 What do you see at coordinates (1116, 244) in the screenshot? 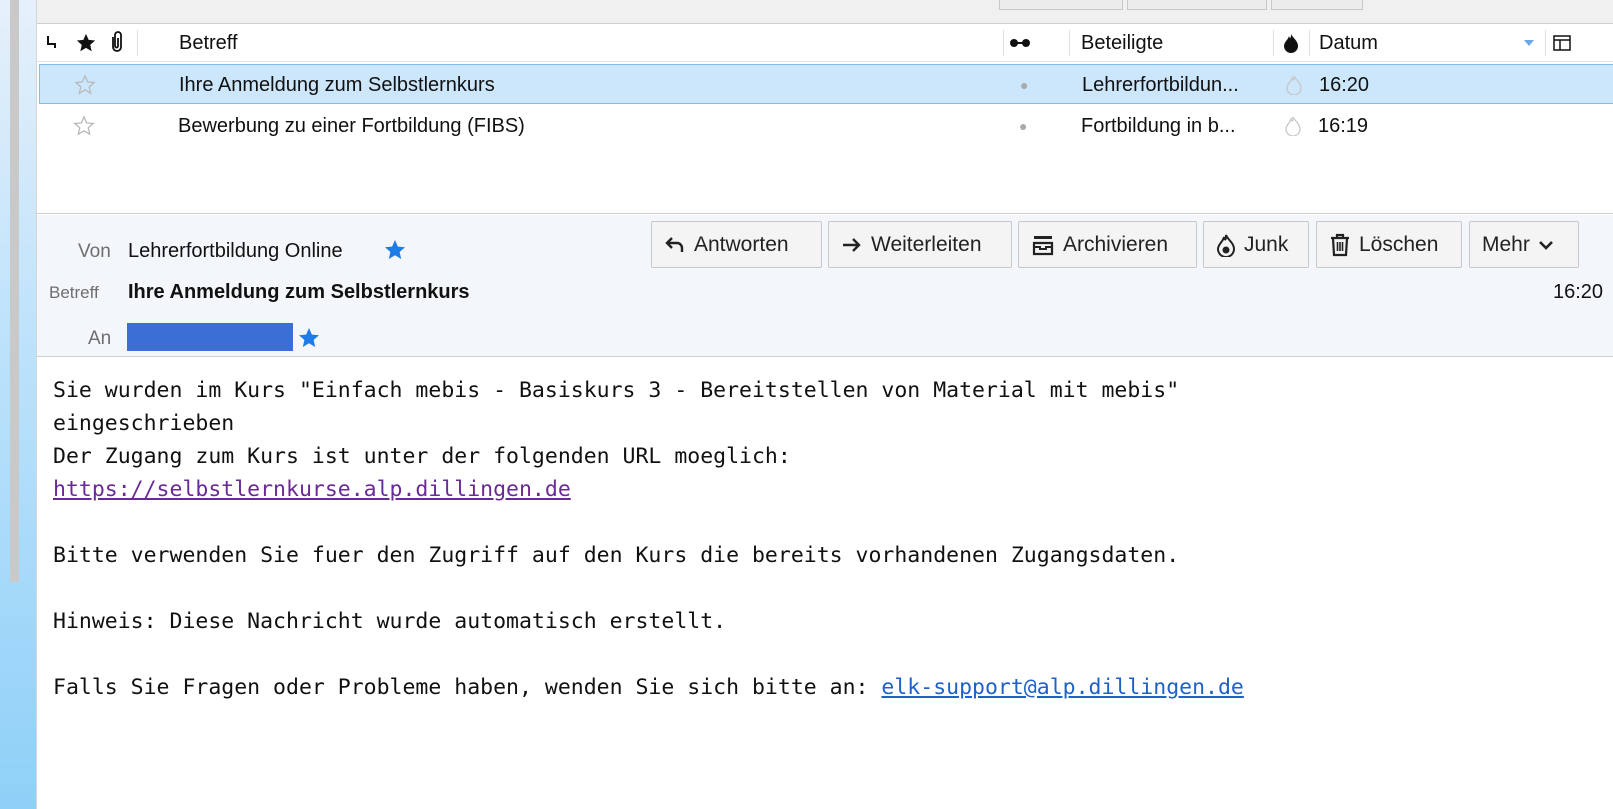
I see `archive-label: Archivieren` at bounding box center [1116, 244].